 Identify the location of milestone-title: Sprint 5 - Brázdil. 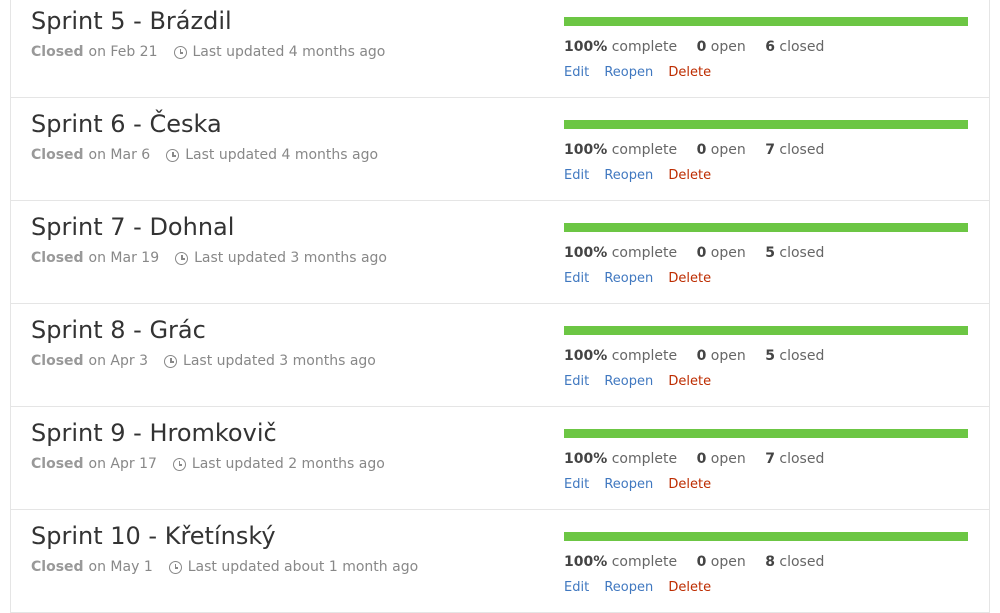
(131, 21).